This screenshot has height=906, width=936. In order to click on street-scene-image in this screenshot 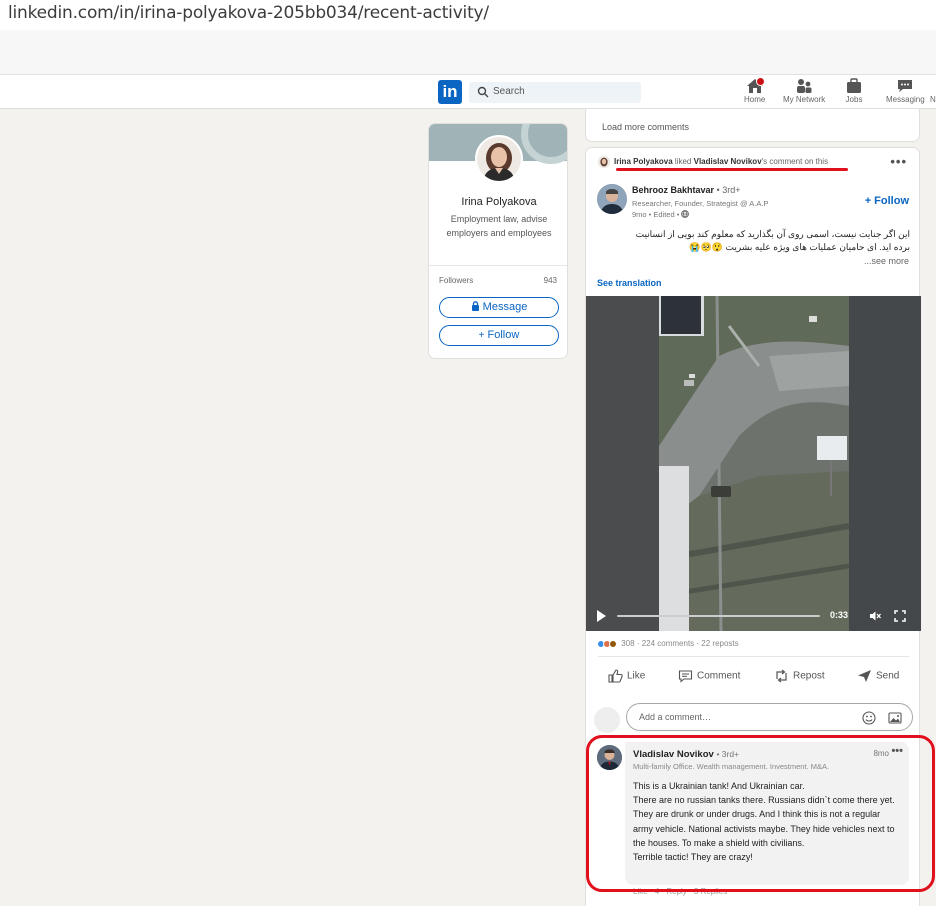, I will do `click(754, 463)`.